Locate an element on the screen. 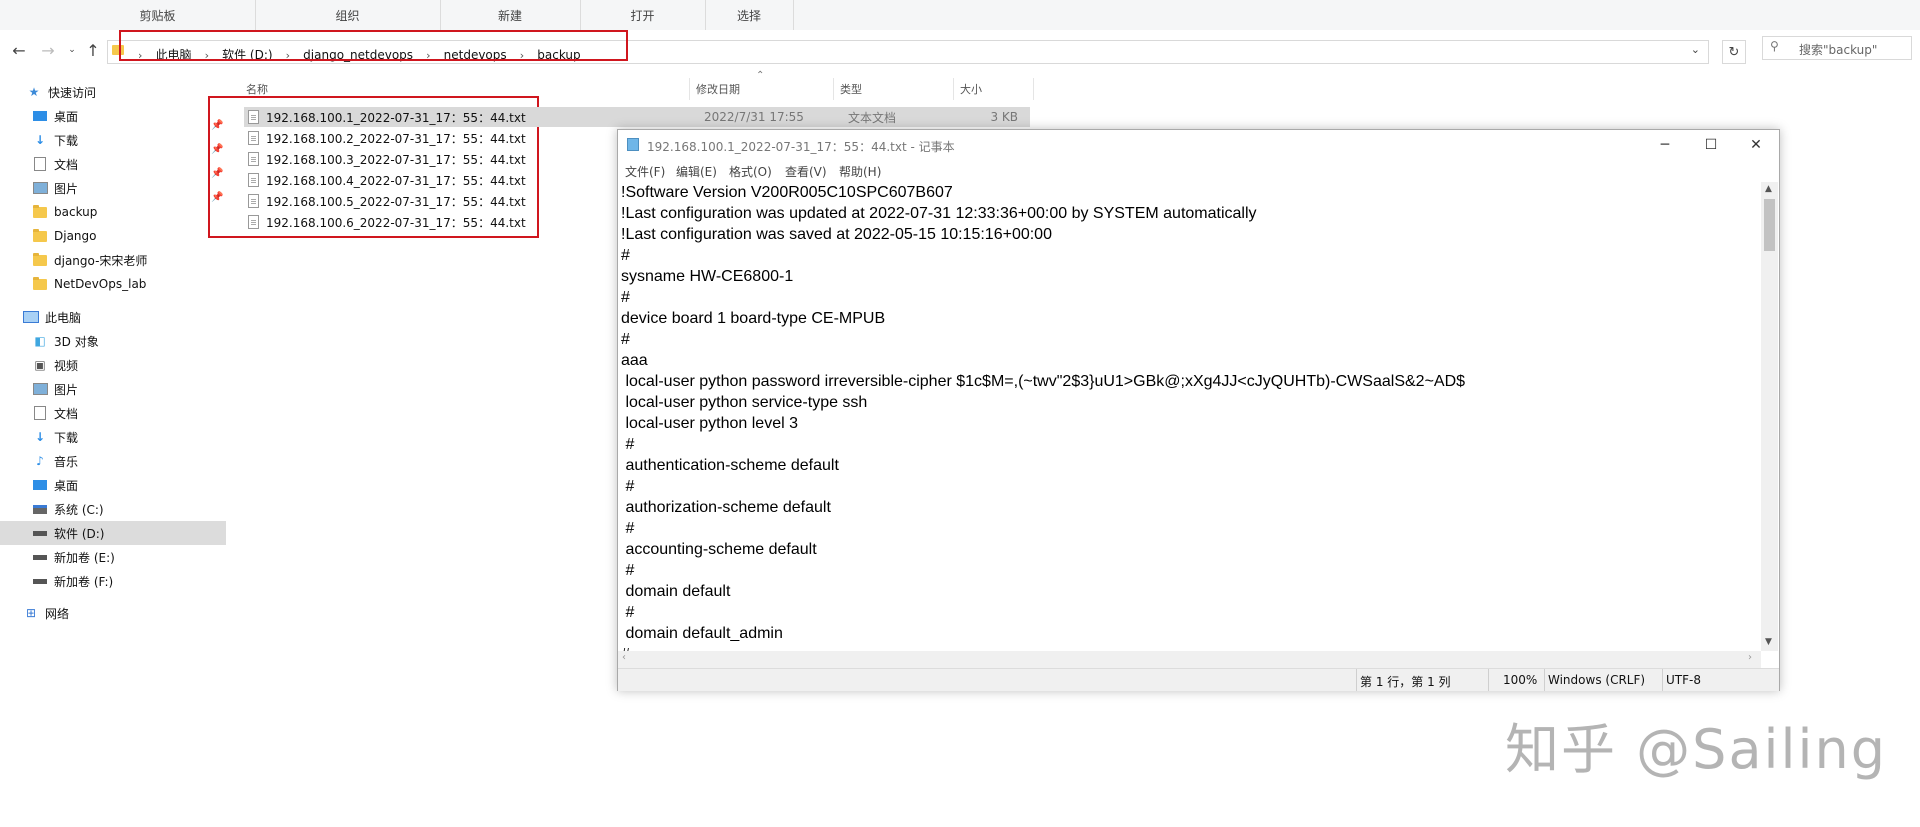 The width and height of the screenshot is (1920, 827). document-icon is located at coordinates (40, 164).